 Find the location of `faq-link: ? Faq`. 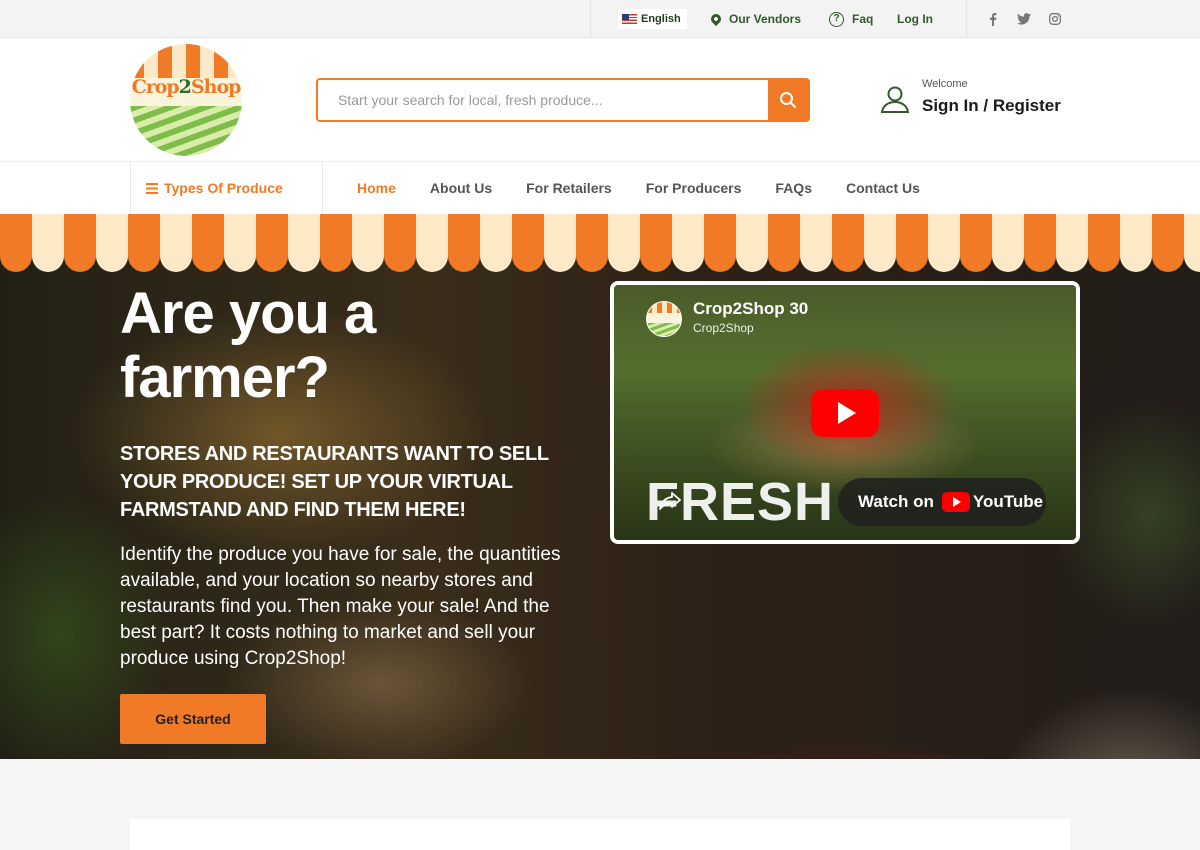

faq-link: ? Faq is located at coordinates (851, 19).